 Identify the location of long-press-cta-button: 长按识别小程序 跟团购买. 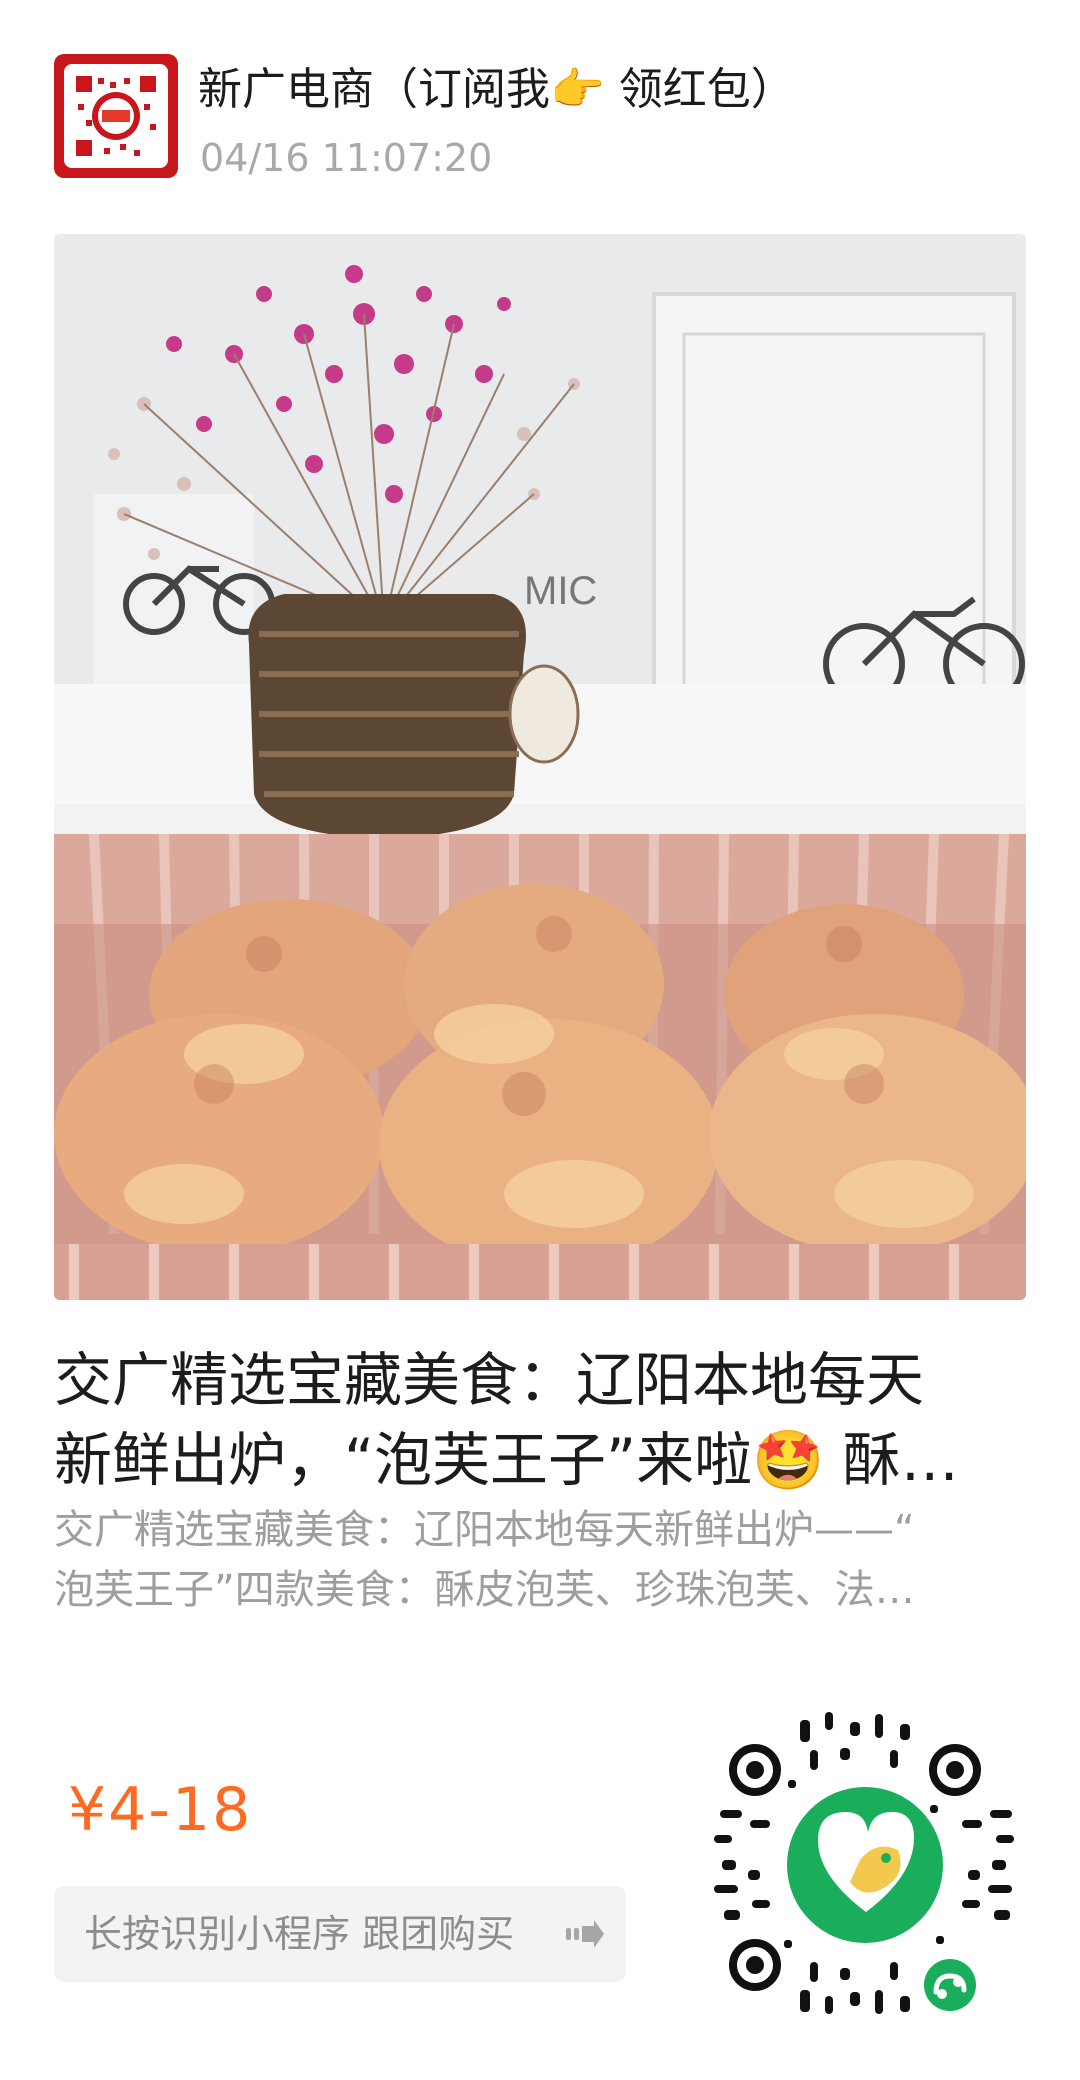
(340, 1934).